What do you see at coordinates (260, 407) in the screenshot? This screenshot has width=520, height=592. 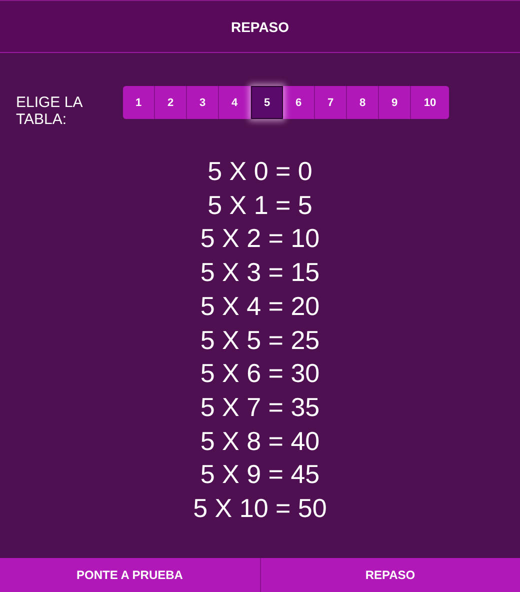 I see `multiplication-line: 5 X 7 = 35` at bounding box center [260, 407].